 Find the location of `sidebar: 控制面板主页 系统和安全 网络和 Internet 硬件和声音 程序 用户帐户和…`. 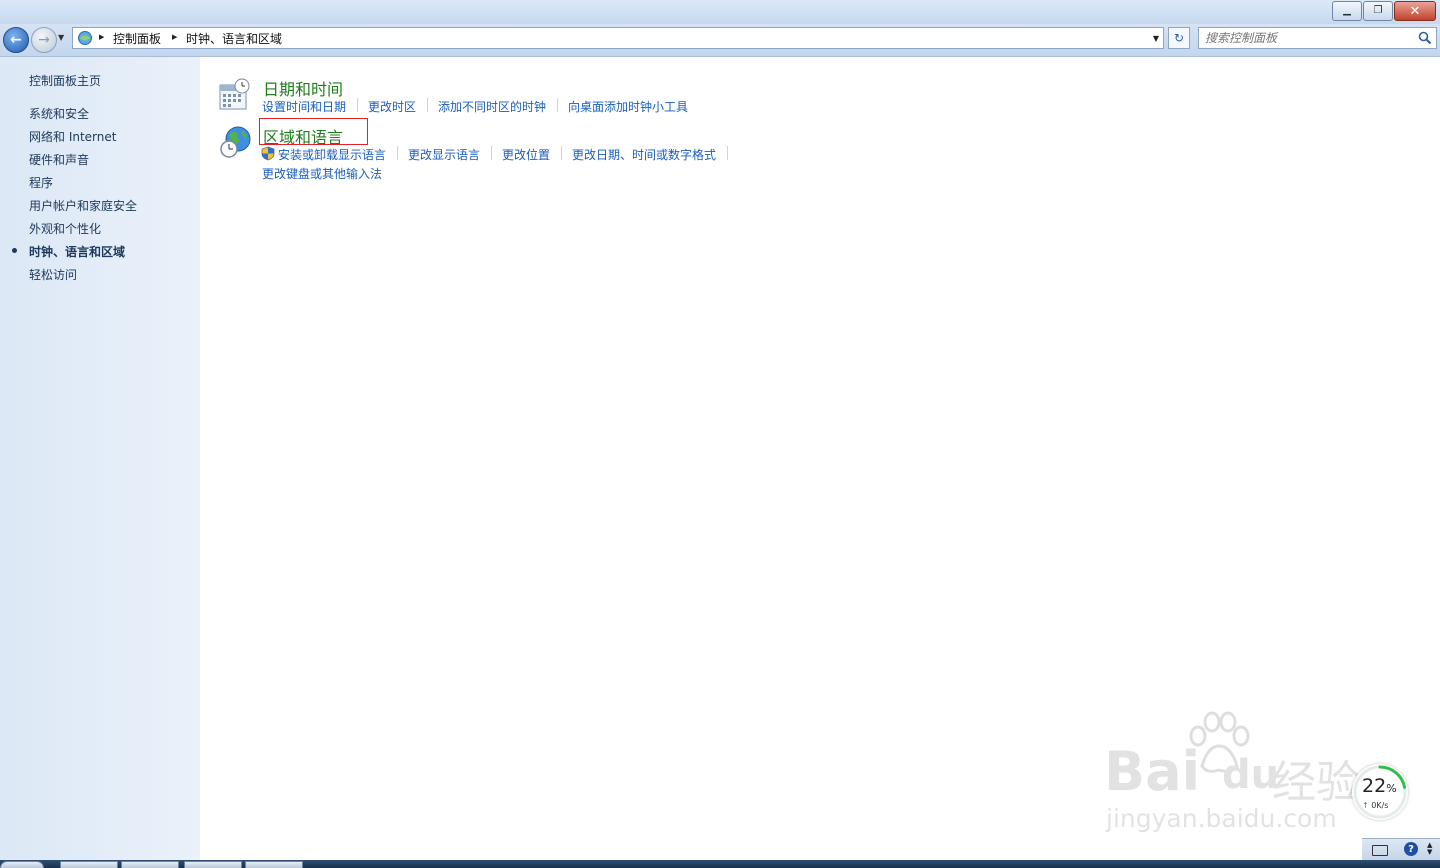

sidebar: 控制面板主页 系统和安全 网络和 Internet 硬件和声音 程序 用户帐户和… is located at coordinates (100, 458).